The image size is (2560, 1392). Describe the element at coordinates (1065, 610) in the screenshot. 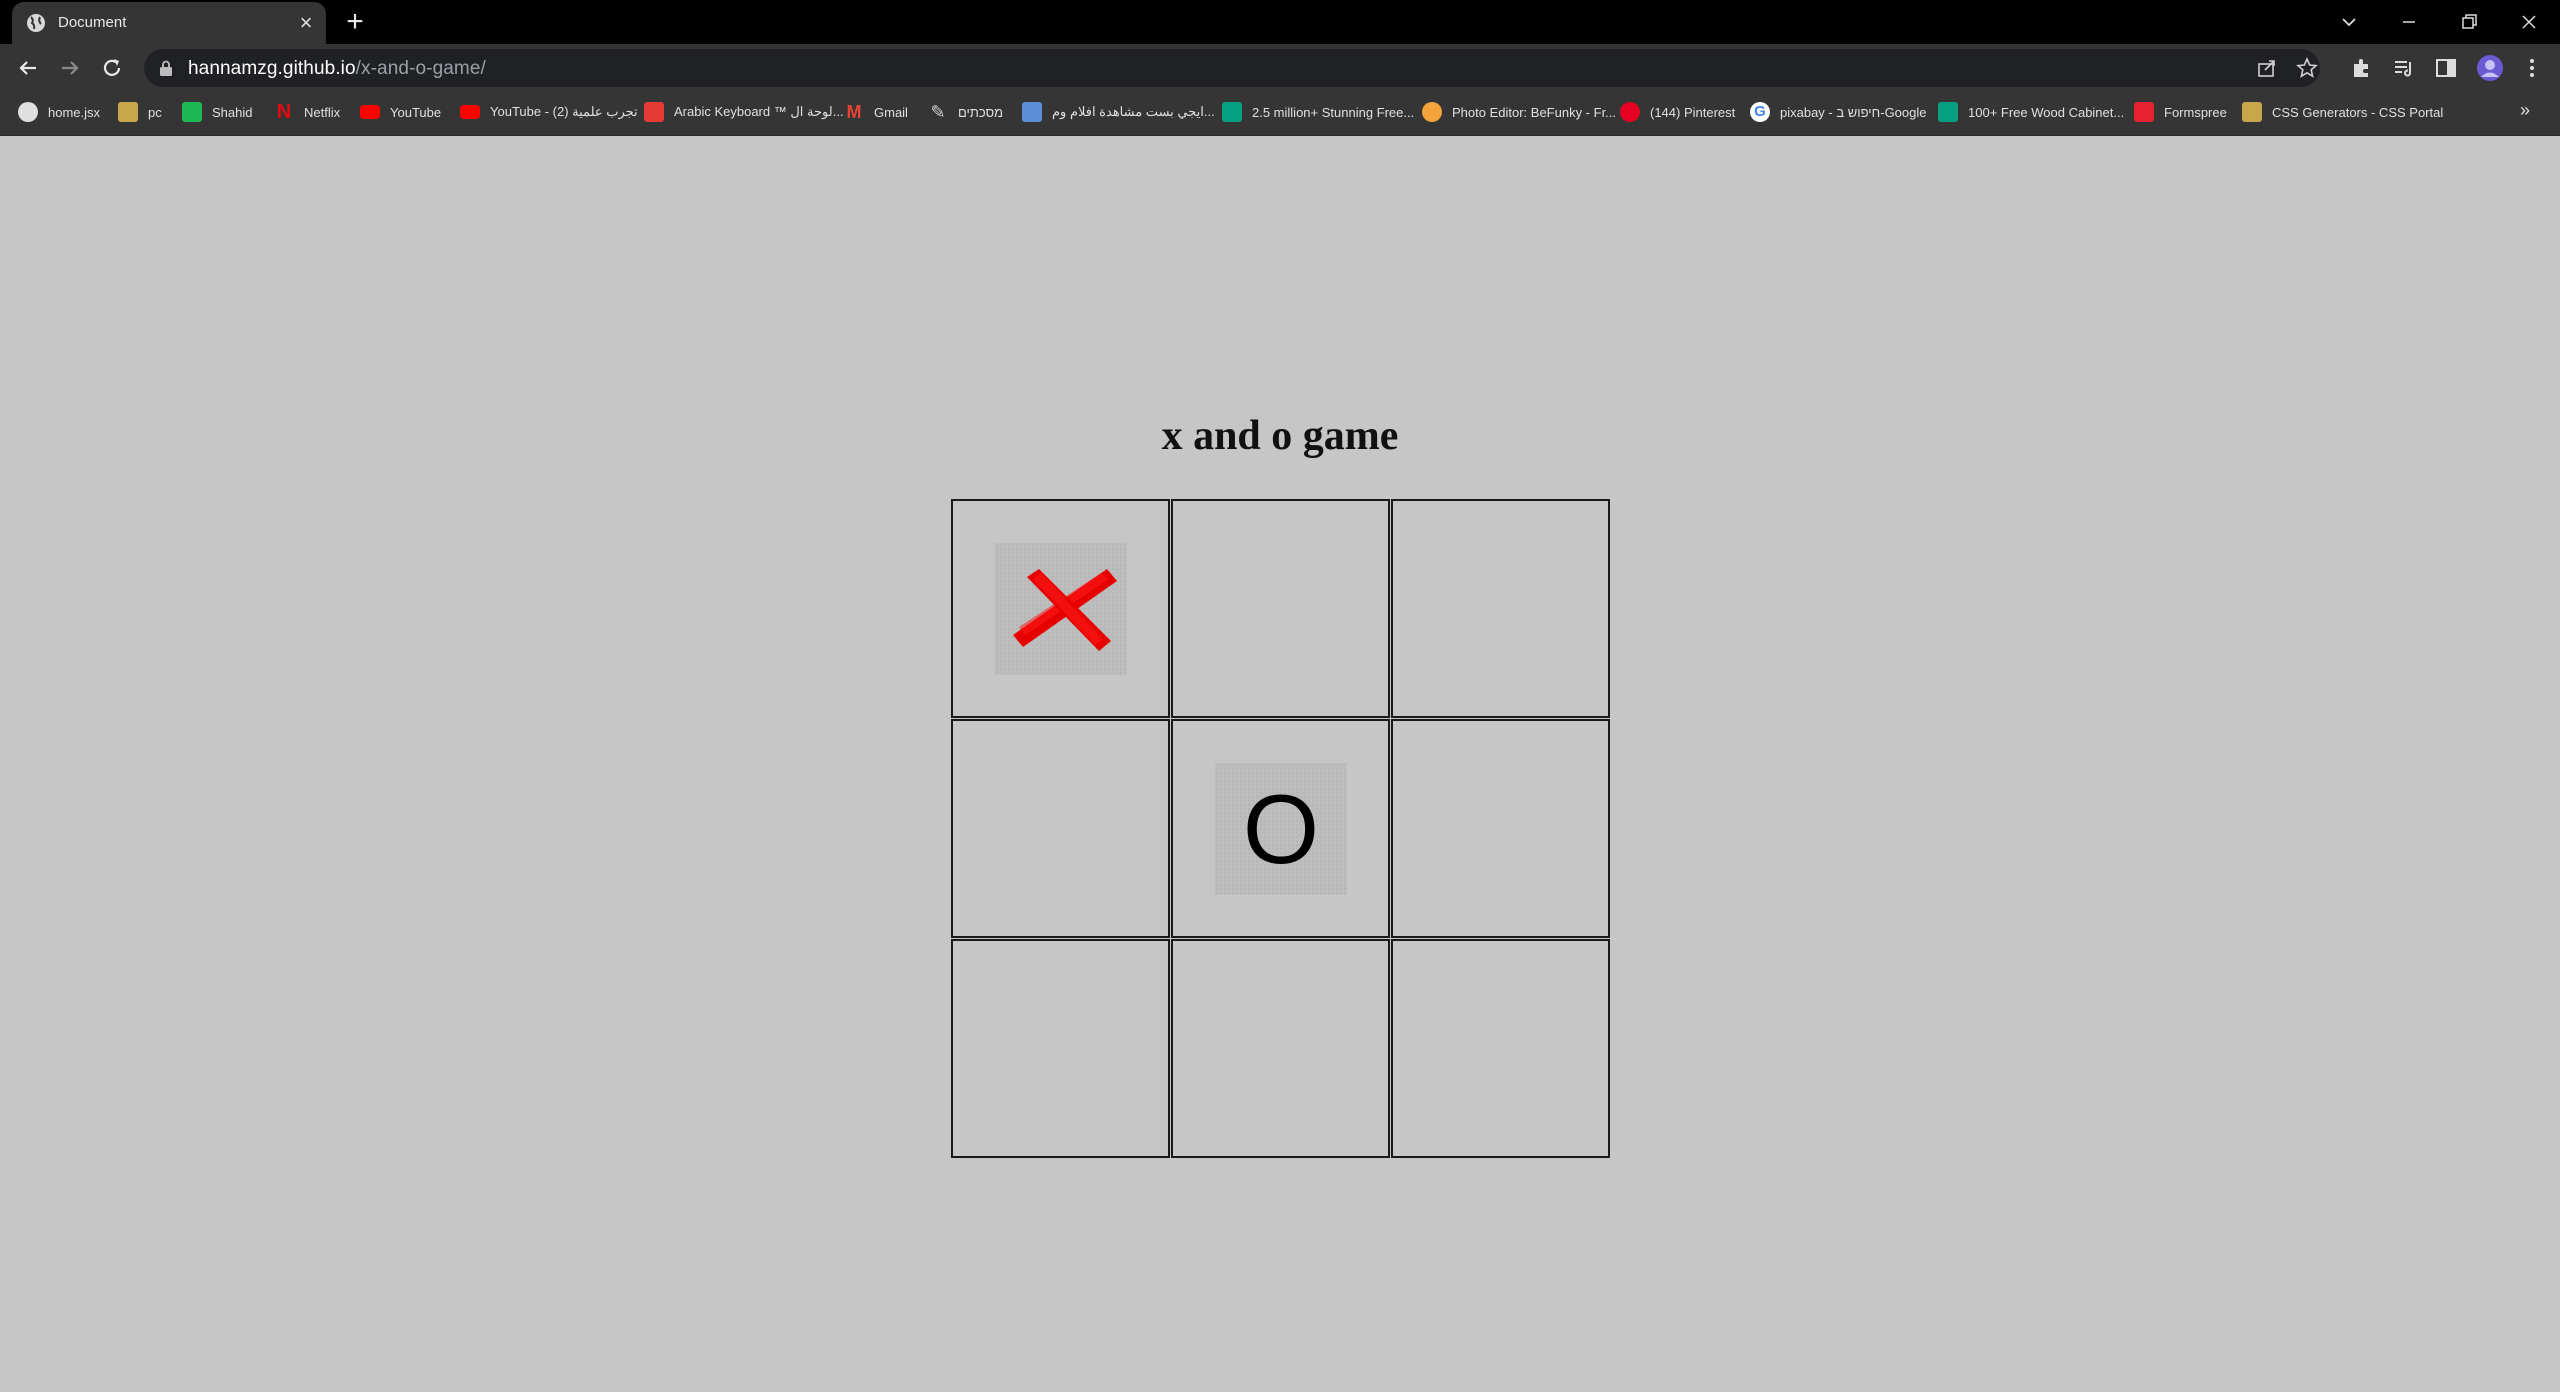

I see `x-mark-icon` at that location.